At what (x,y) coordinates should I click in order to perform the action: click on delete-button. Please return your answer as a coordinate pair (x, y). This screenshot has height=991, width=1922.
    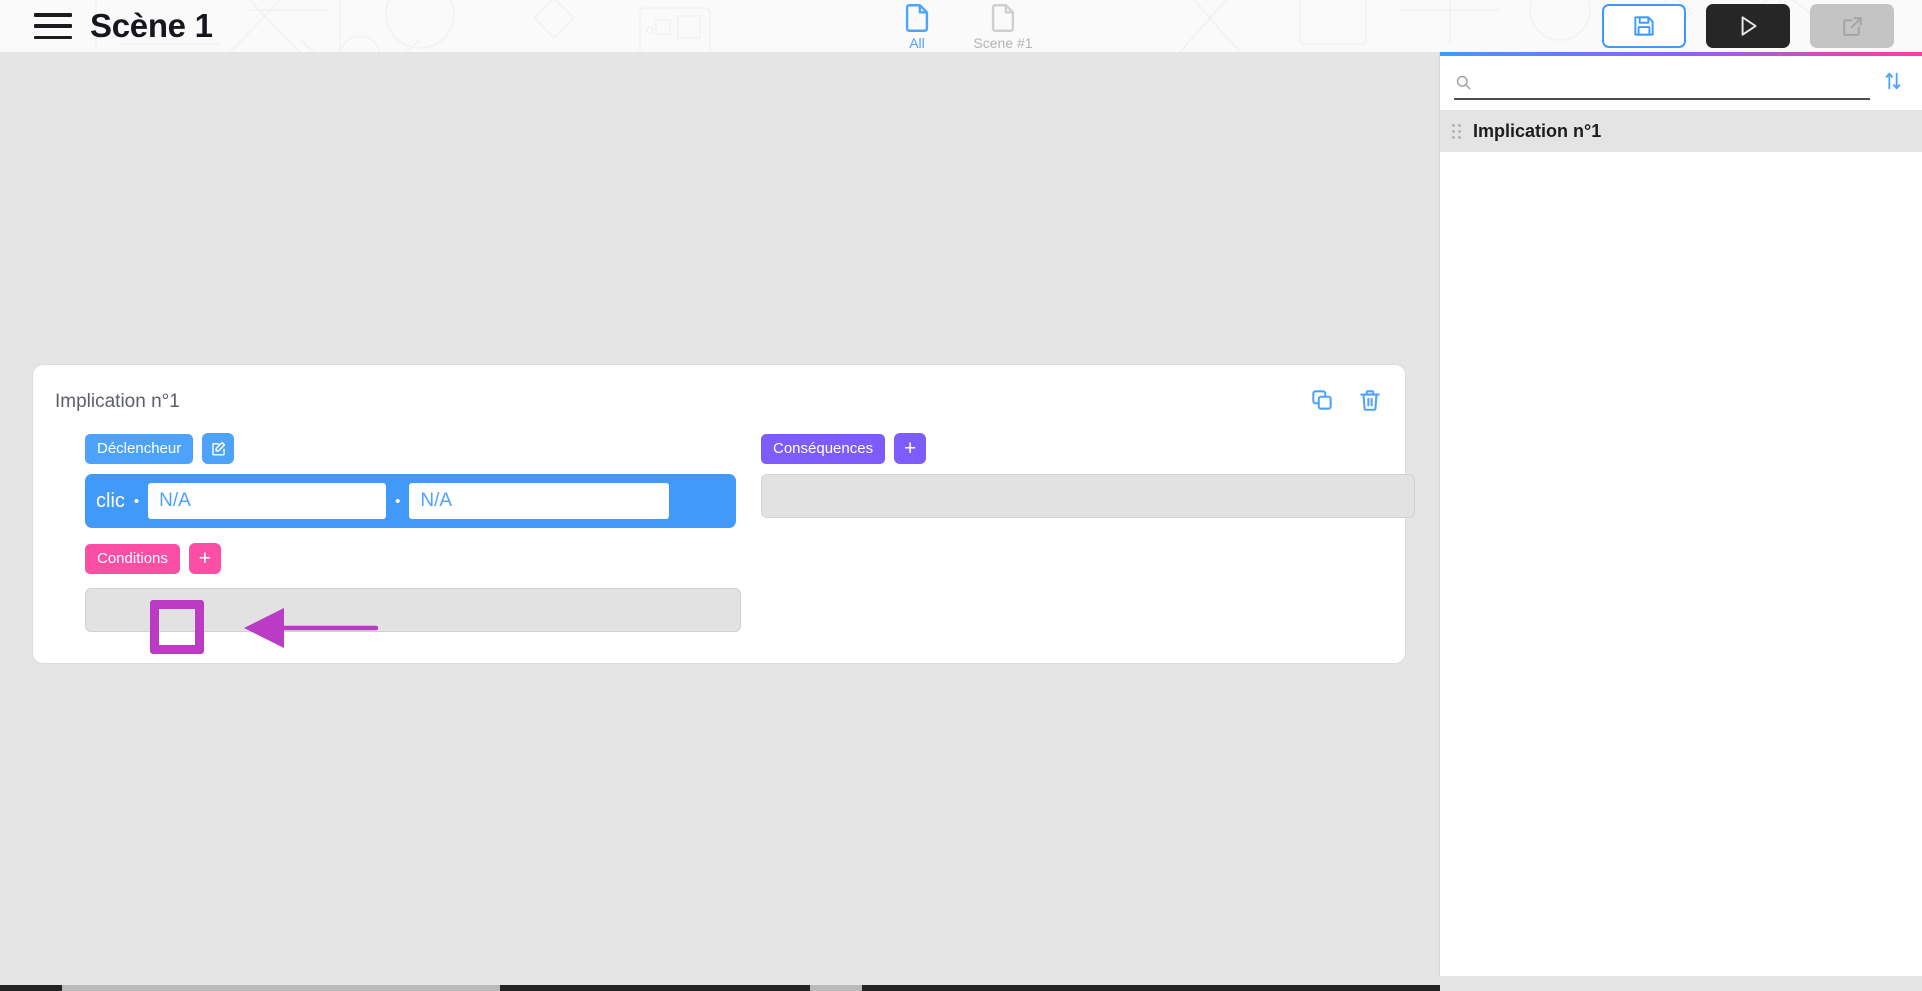
    Looking at the image, I should click on (1370, 402).